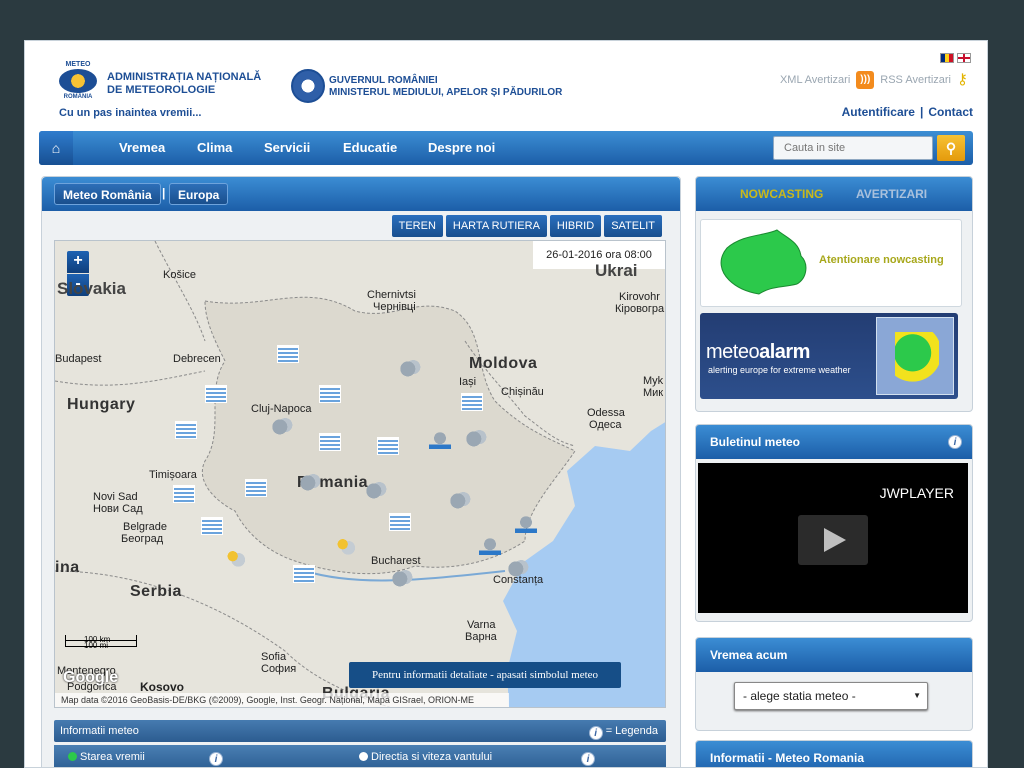  What do you see at coordinates (481, 625) in the screenshot?
I see `city-label: Varna` at bounding box center [481, 625].